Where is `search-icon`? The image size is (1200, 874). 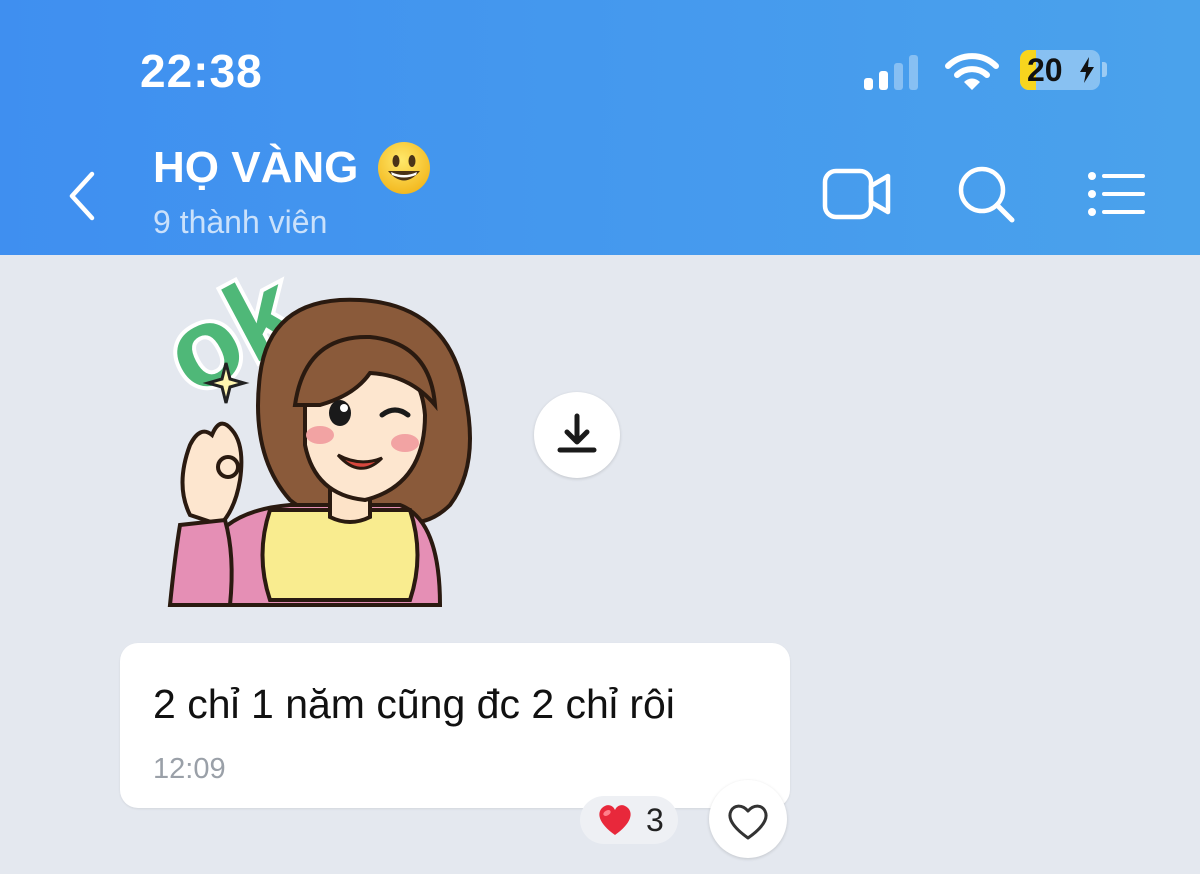 search-icon is located at coordinates (986, 194).